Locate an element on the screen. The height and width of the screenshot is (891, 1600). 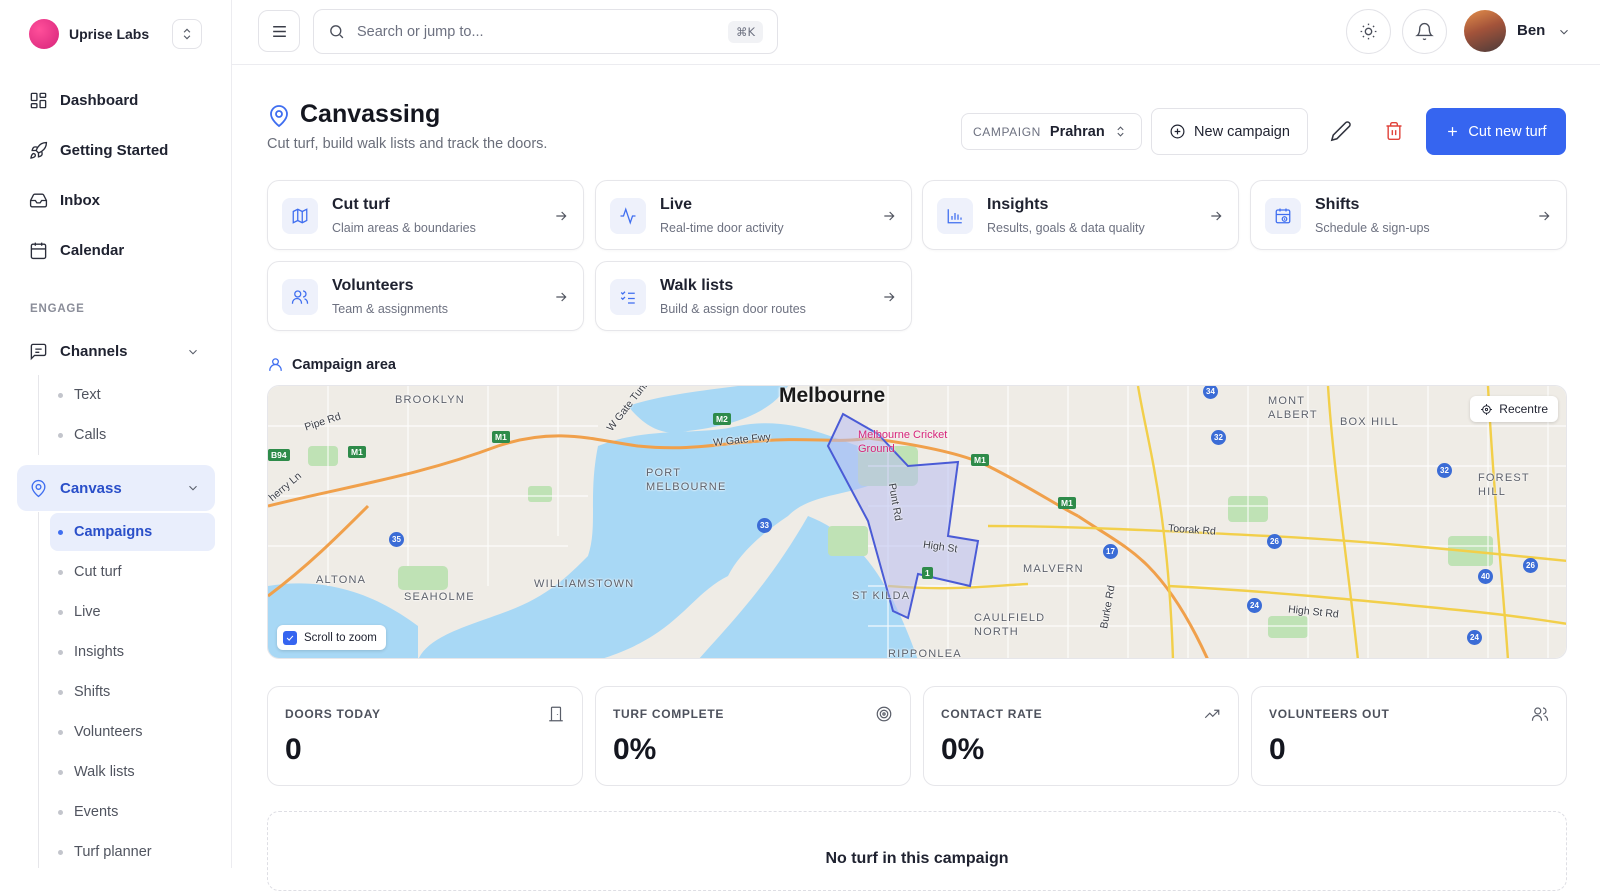
sidebar-subitem-shifts: Shifts is located at coordinates (84, 692).